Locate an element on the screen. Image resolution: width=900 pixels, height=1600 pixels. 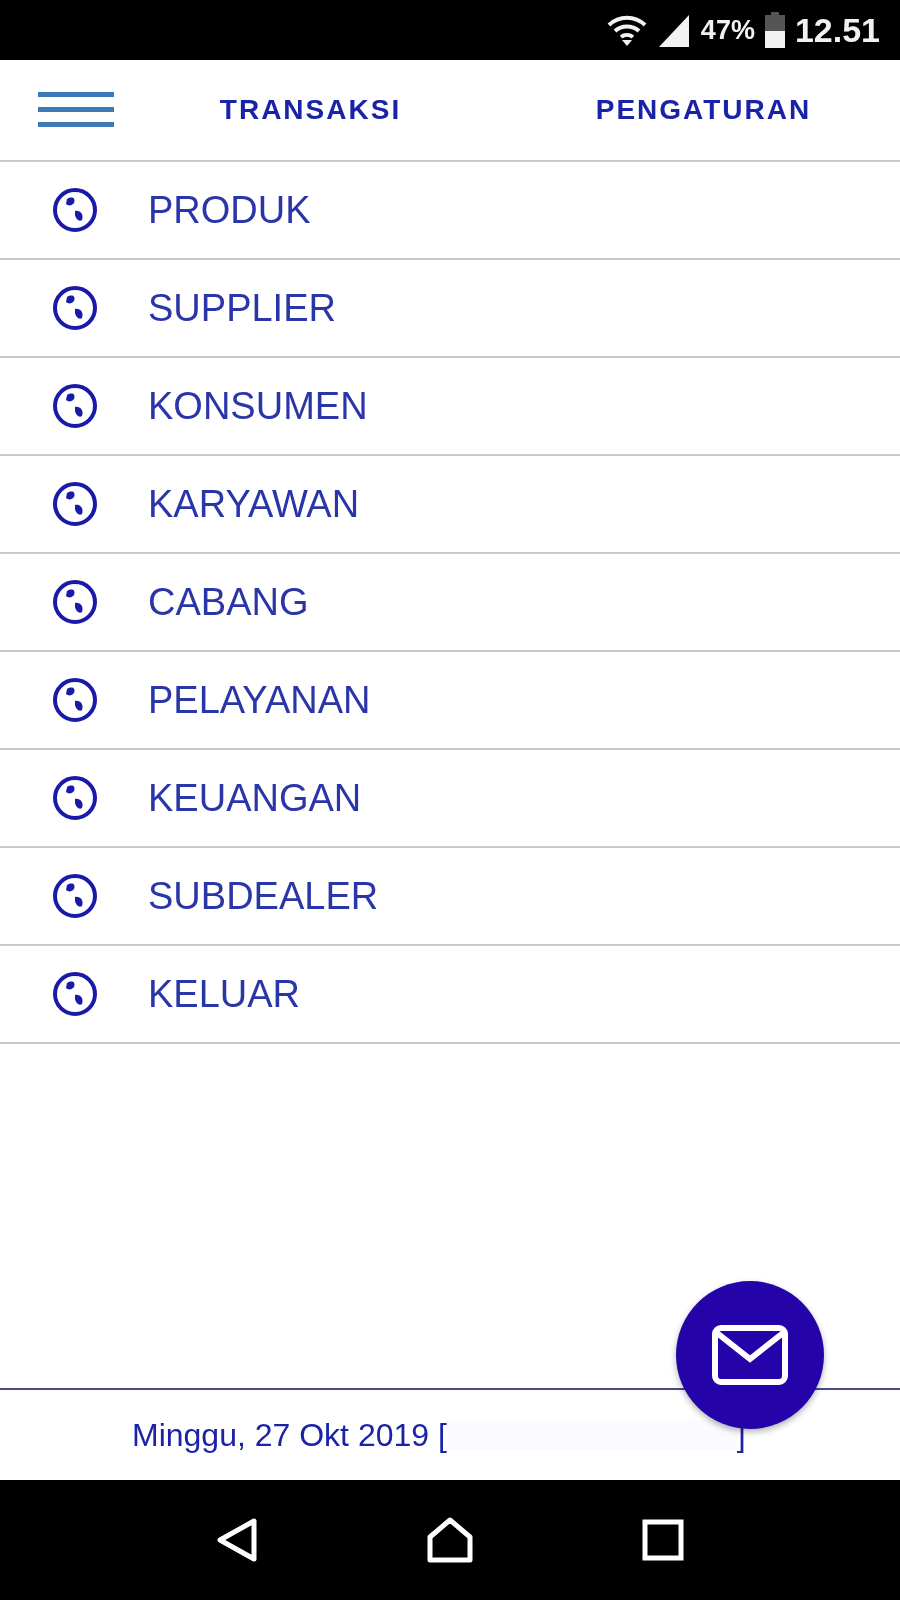
battery-percentage: 47% is located at coordinates (727, 30).